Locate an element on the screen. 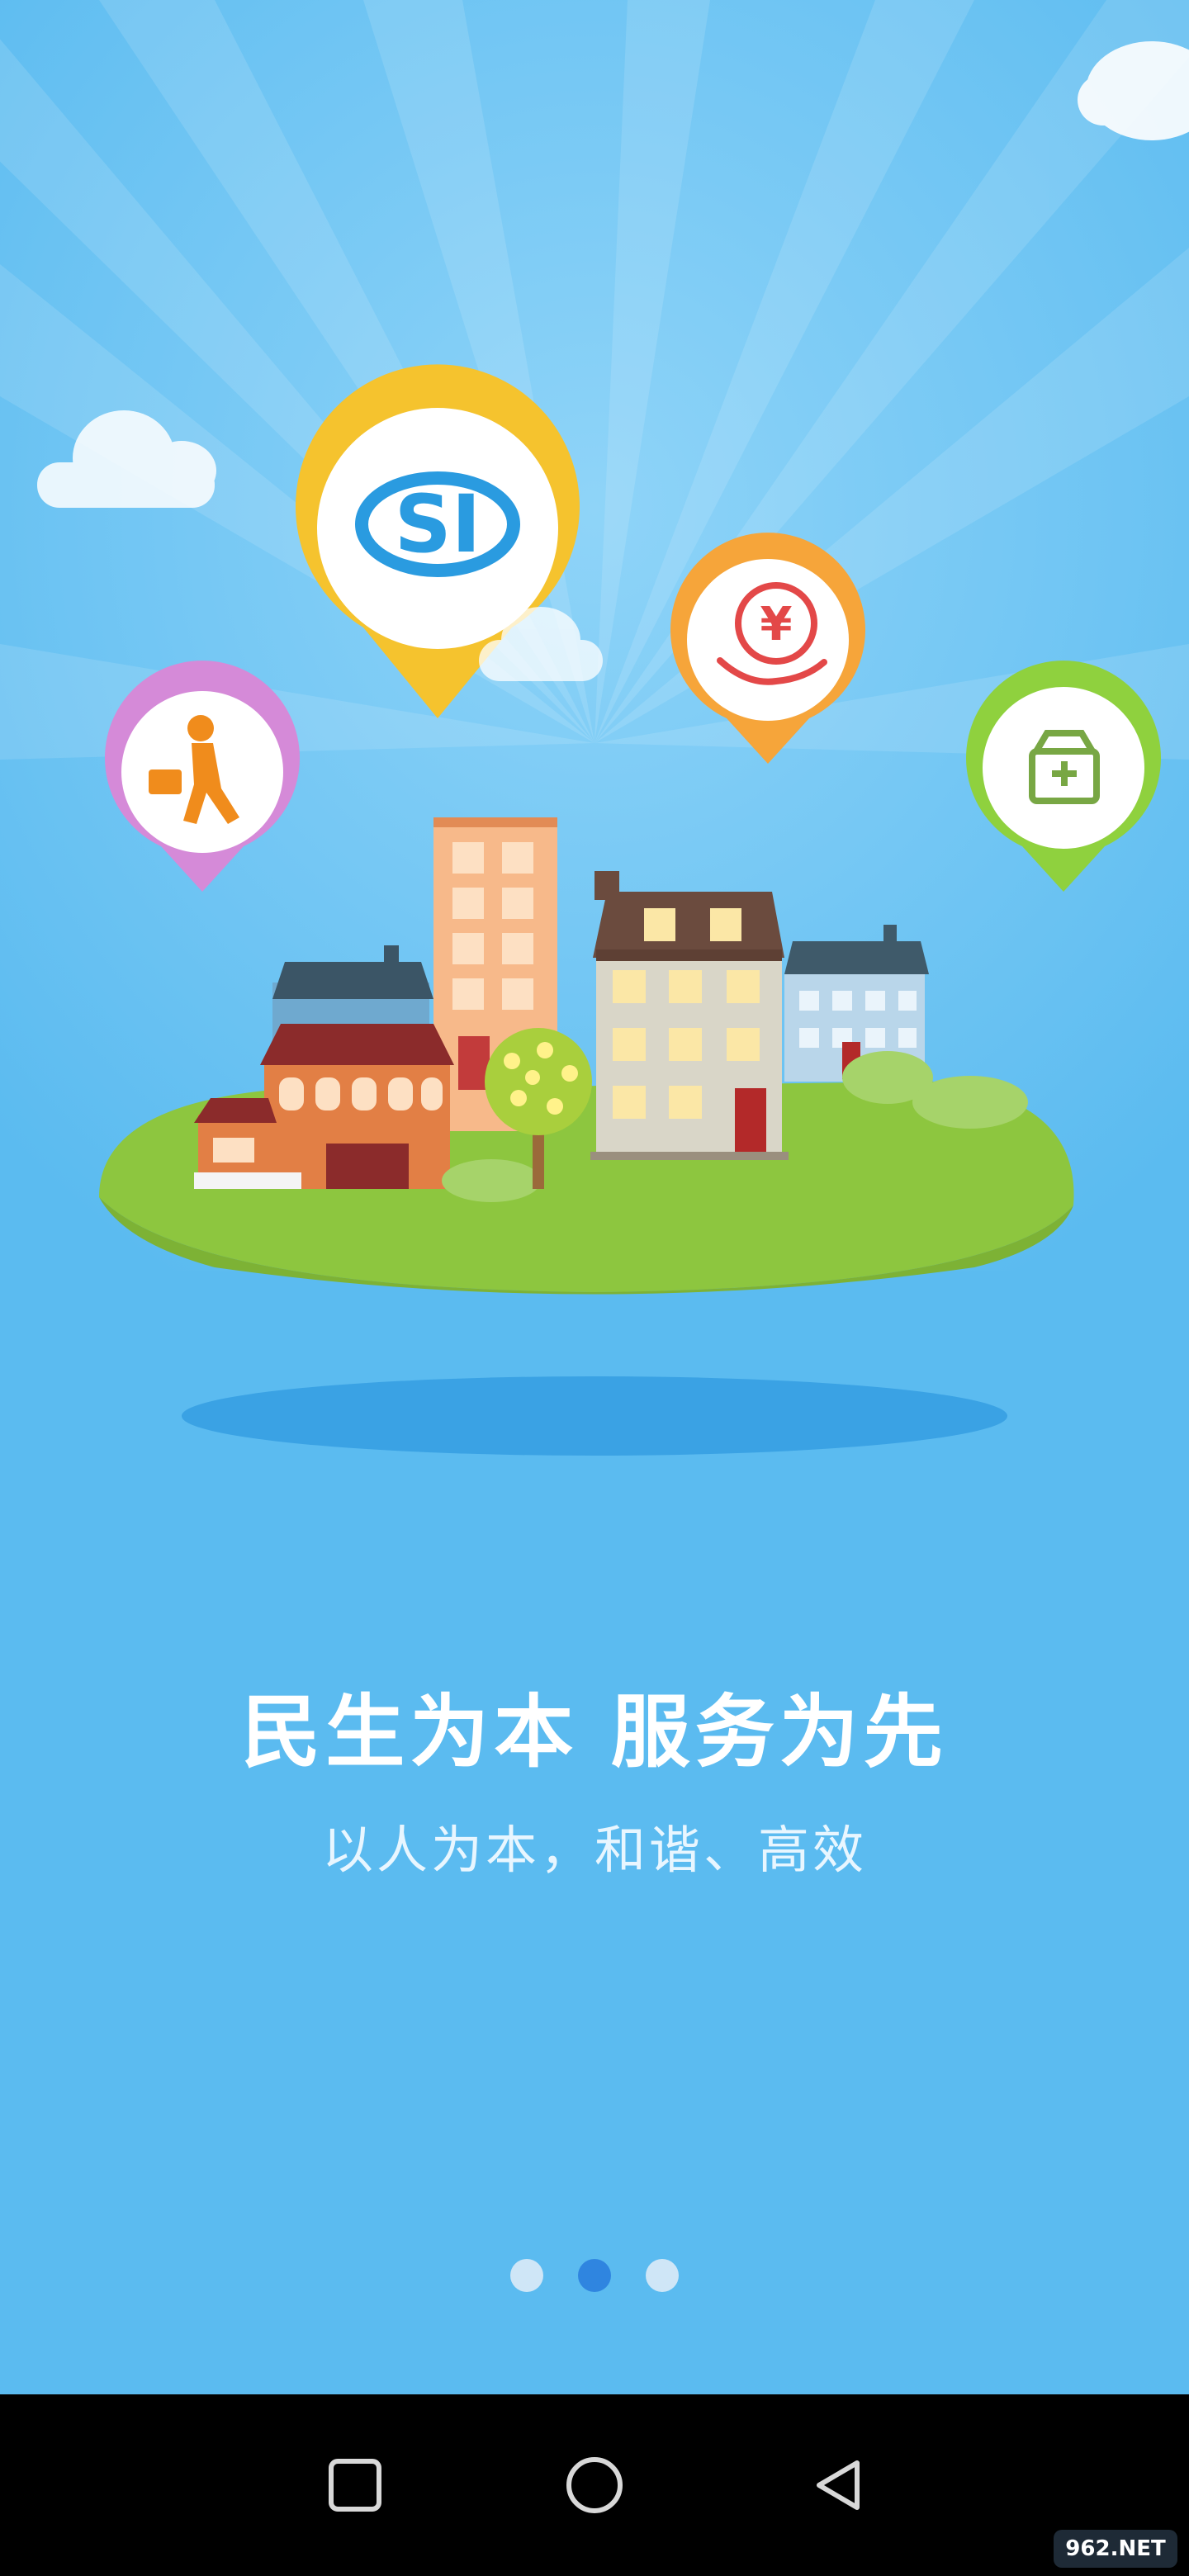 Image resolution: width=1189 pixels, height=2576 pixels. si-logo-text: SI is located at coordinates (438, 524).